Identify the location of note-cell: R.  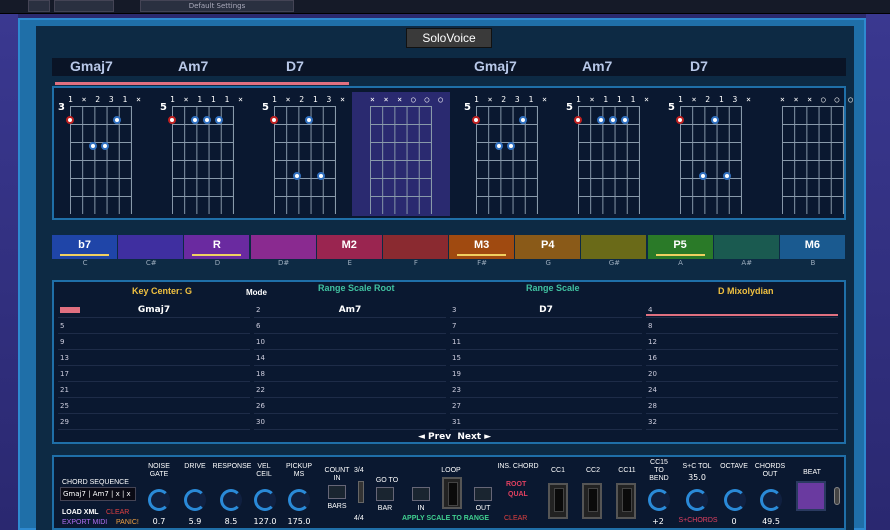
(217, 247).